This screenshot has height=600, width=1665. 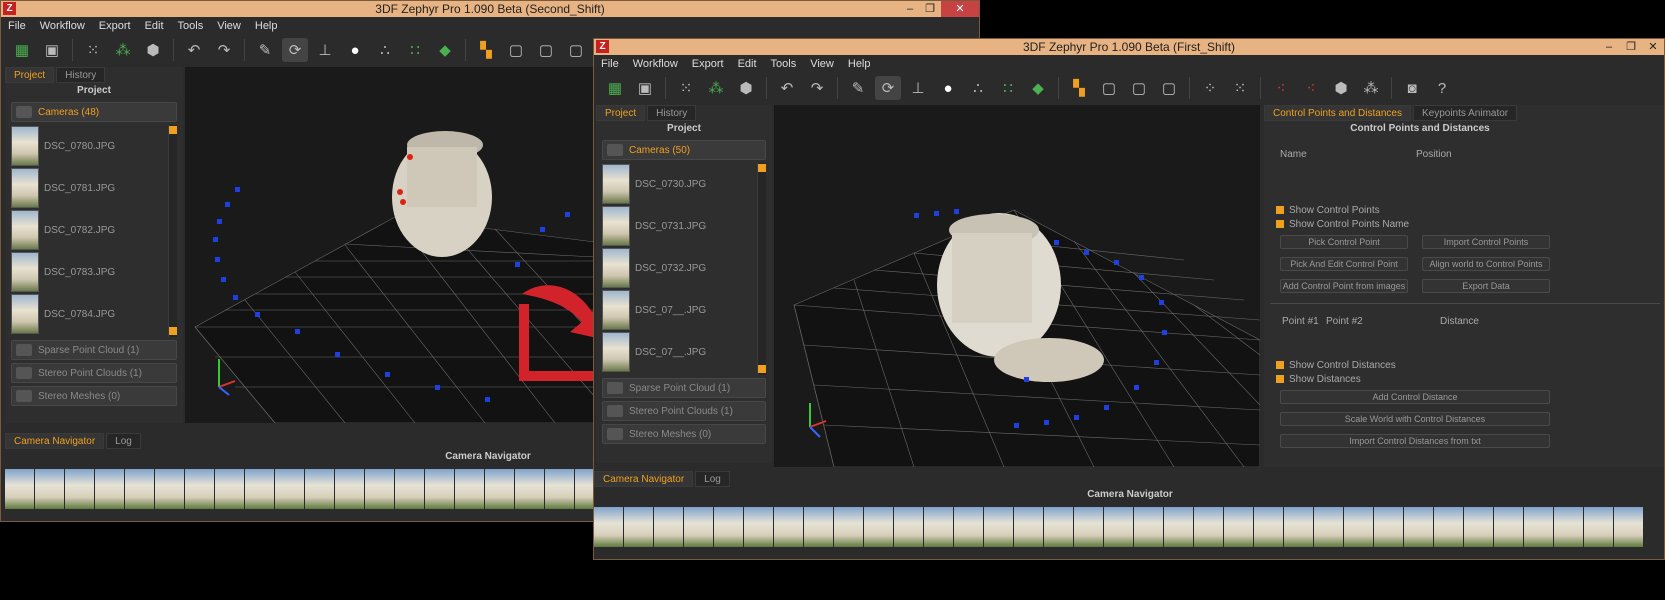 What do you see at coordinates (1464, 365) in the screenshot?
I see `show-control-distances-checkbox: Show Control Distances` at bounding box center [1464, 365].